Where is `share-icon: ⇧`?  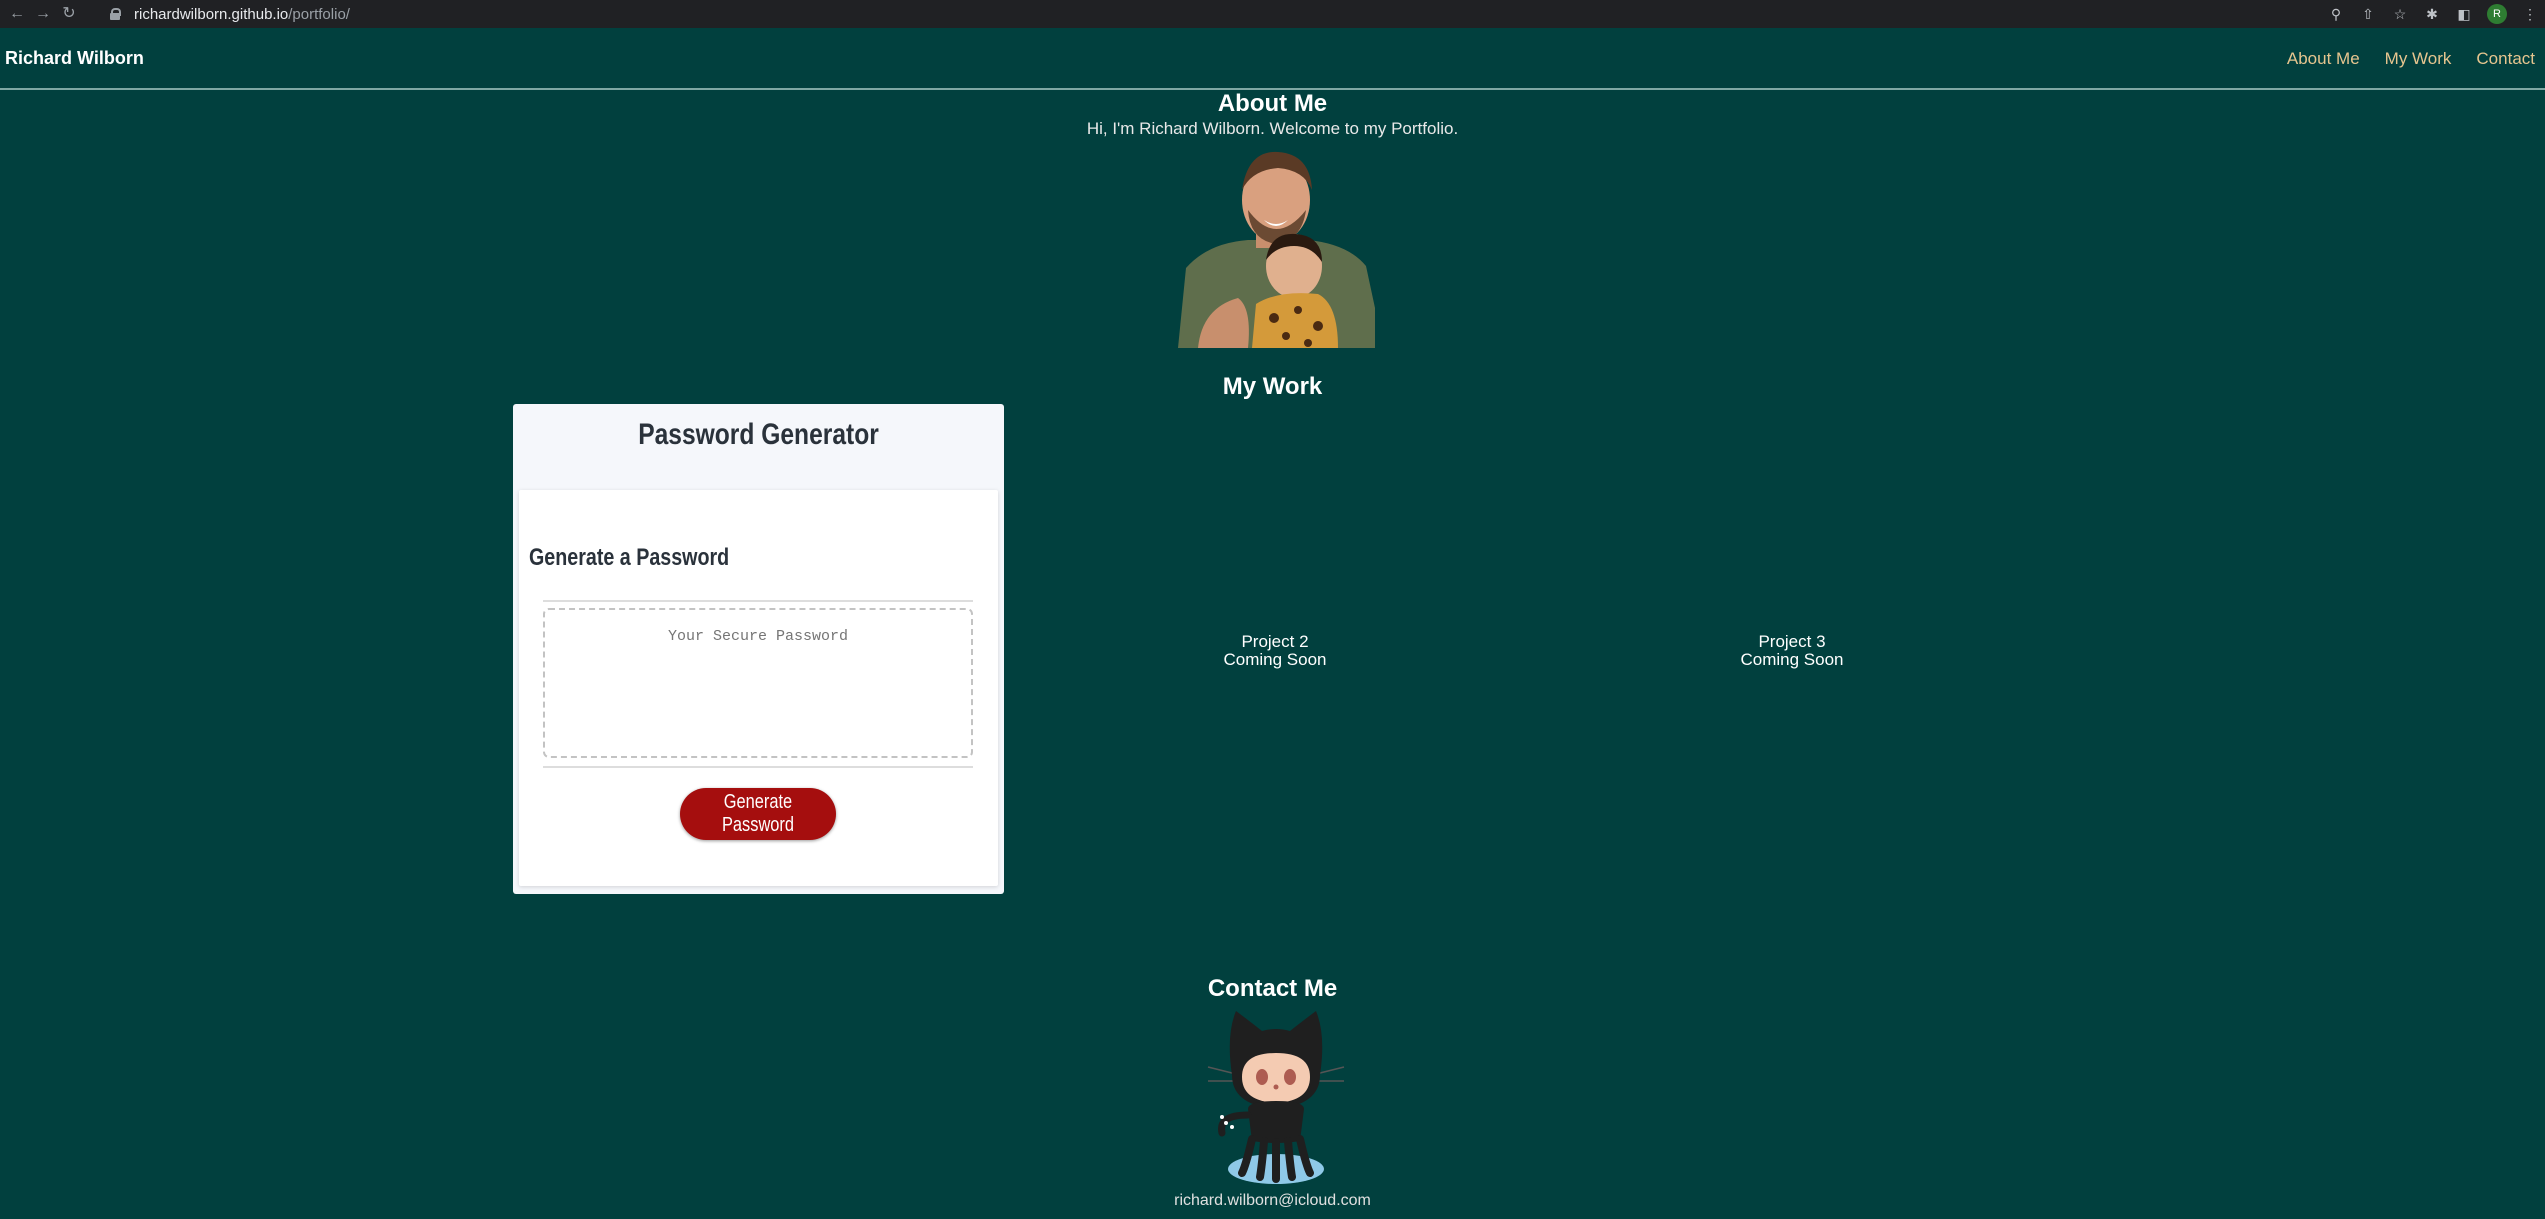
share-icon: ⇧ is located at coordinates (2368, 14).